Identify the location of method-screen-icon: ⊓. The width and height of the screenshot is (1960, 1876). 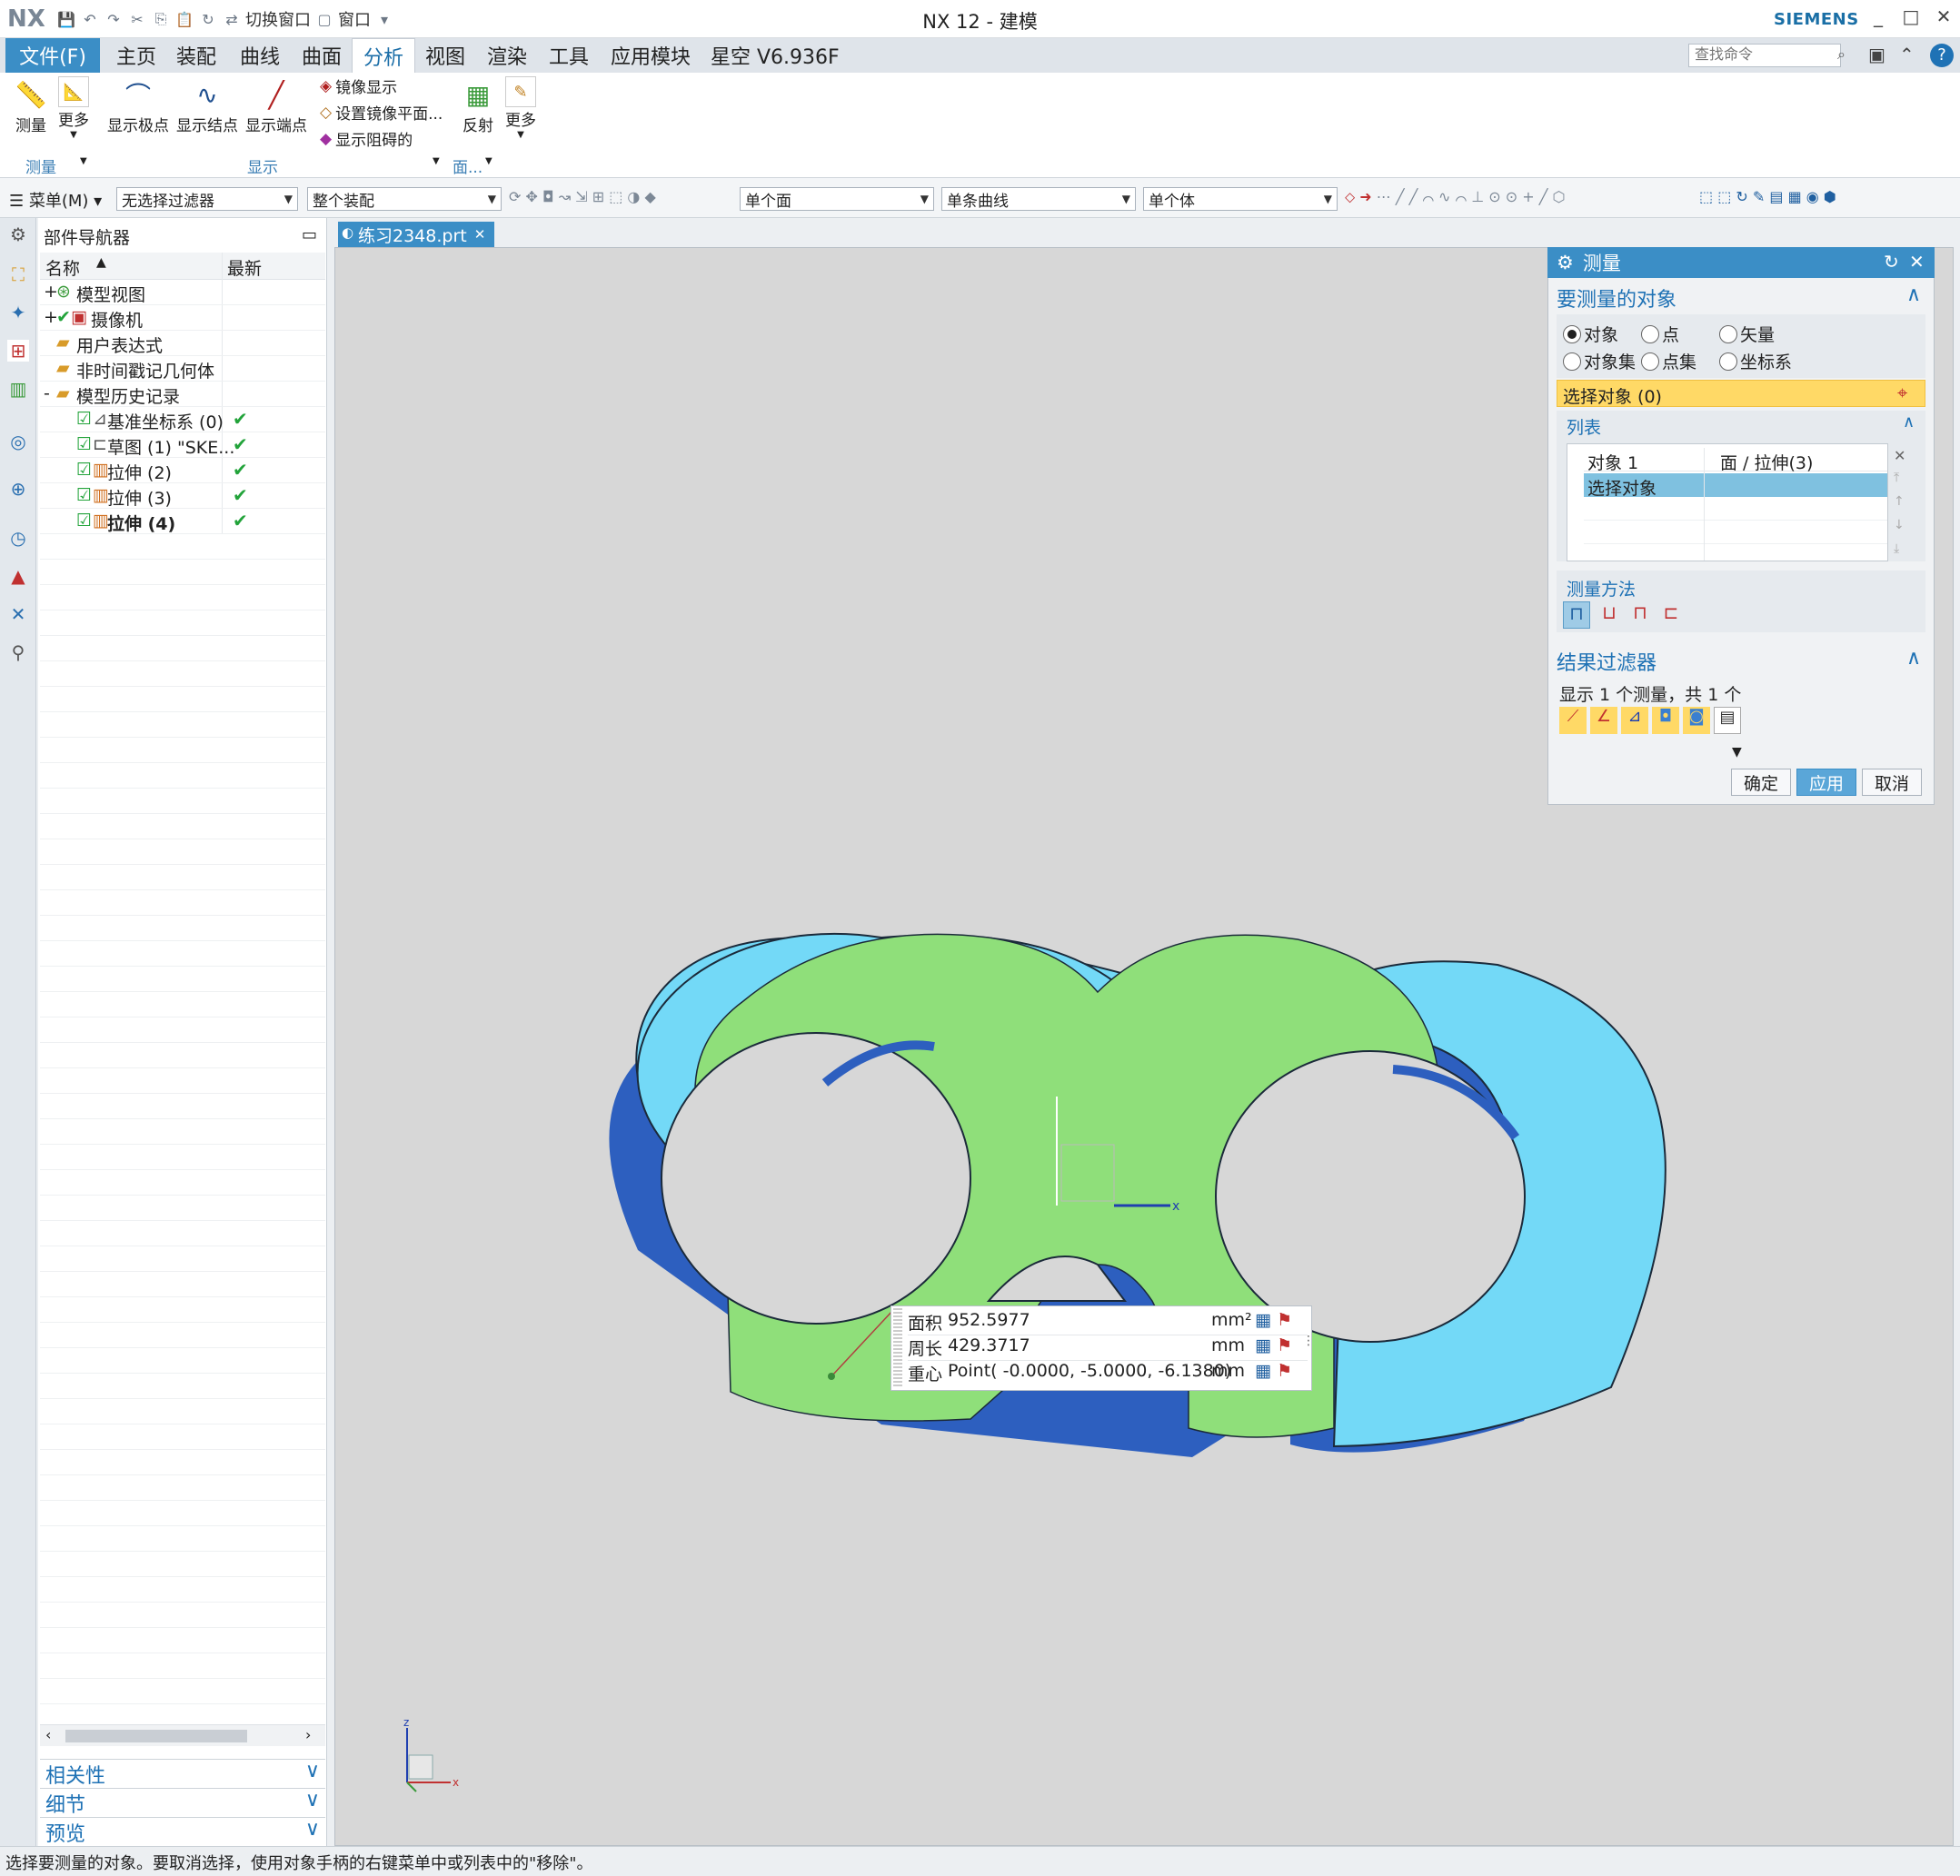
(1640, 615).